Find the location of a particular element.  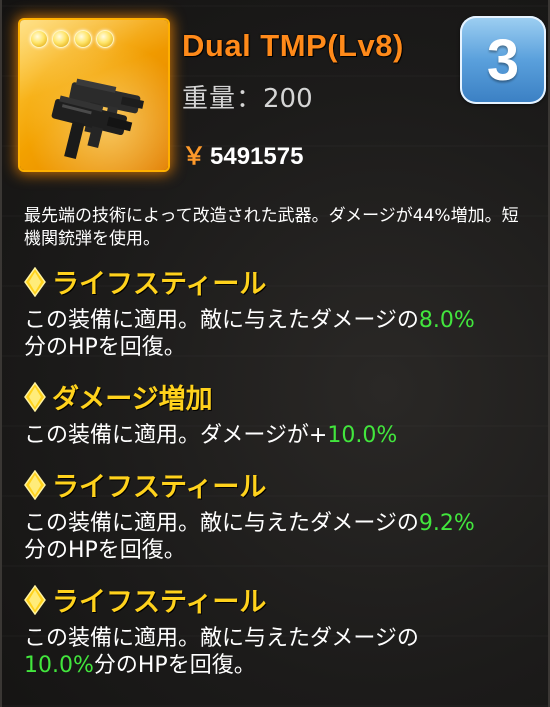

ability-3: ライフスティール この装備に適用。敵に与えたダメージの9.2% 分のHPを回復。 is located at coordinates (279, 514).